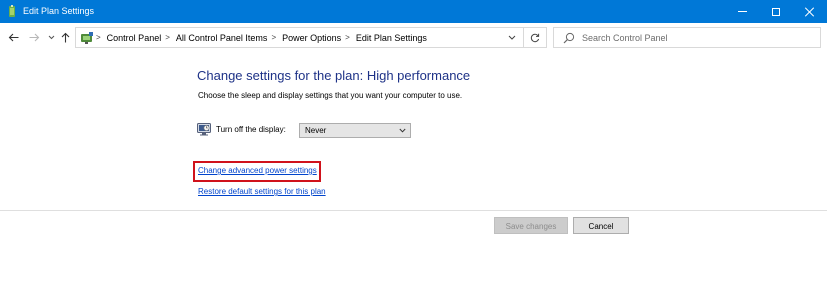  I want to click on recent-locations-button, so click(51, 37).